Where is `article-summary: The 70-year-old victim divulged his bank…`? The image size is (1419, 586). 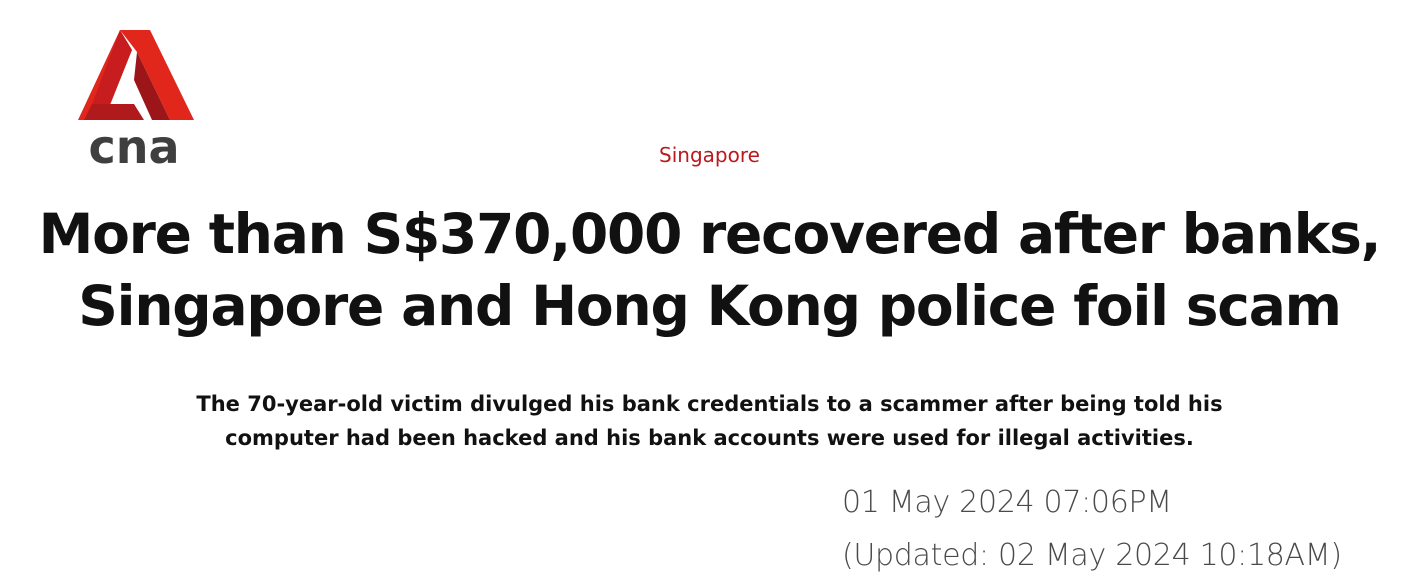
article-summary: The 70-year-old victim divulged his bank… is located at coordinates (709, 421).